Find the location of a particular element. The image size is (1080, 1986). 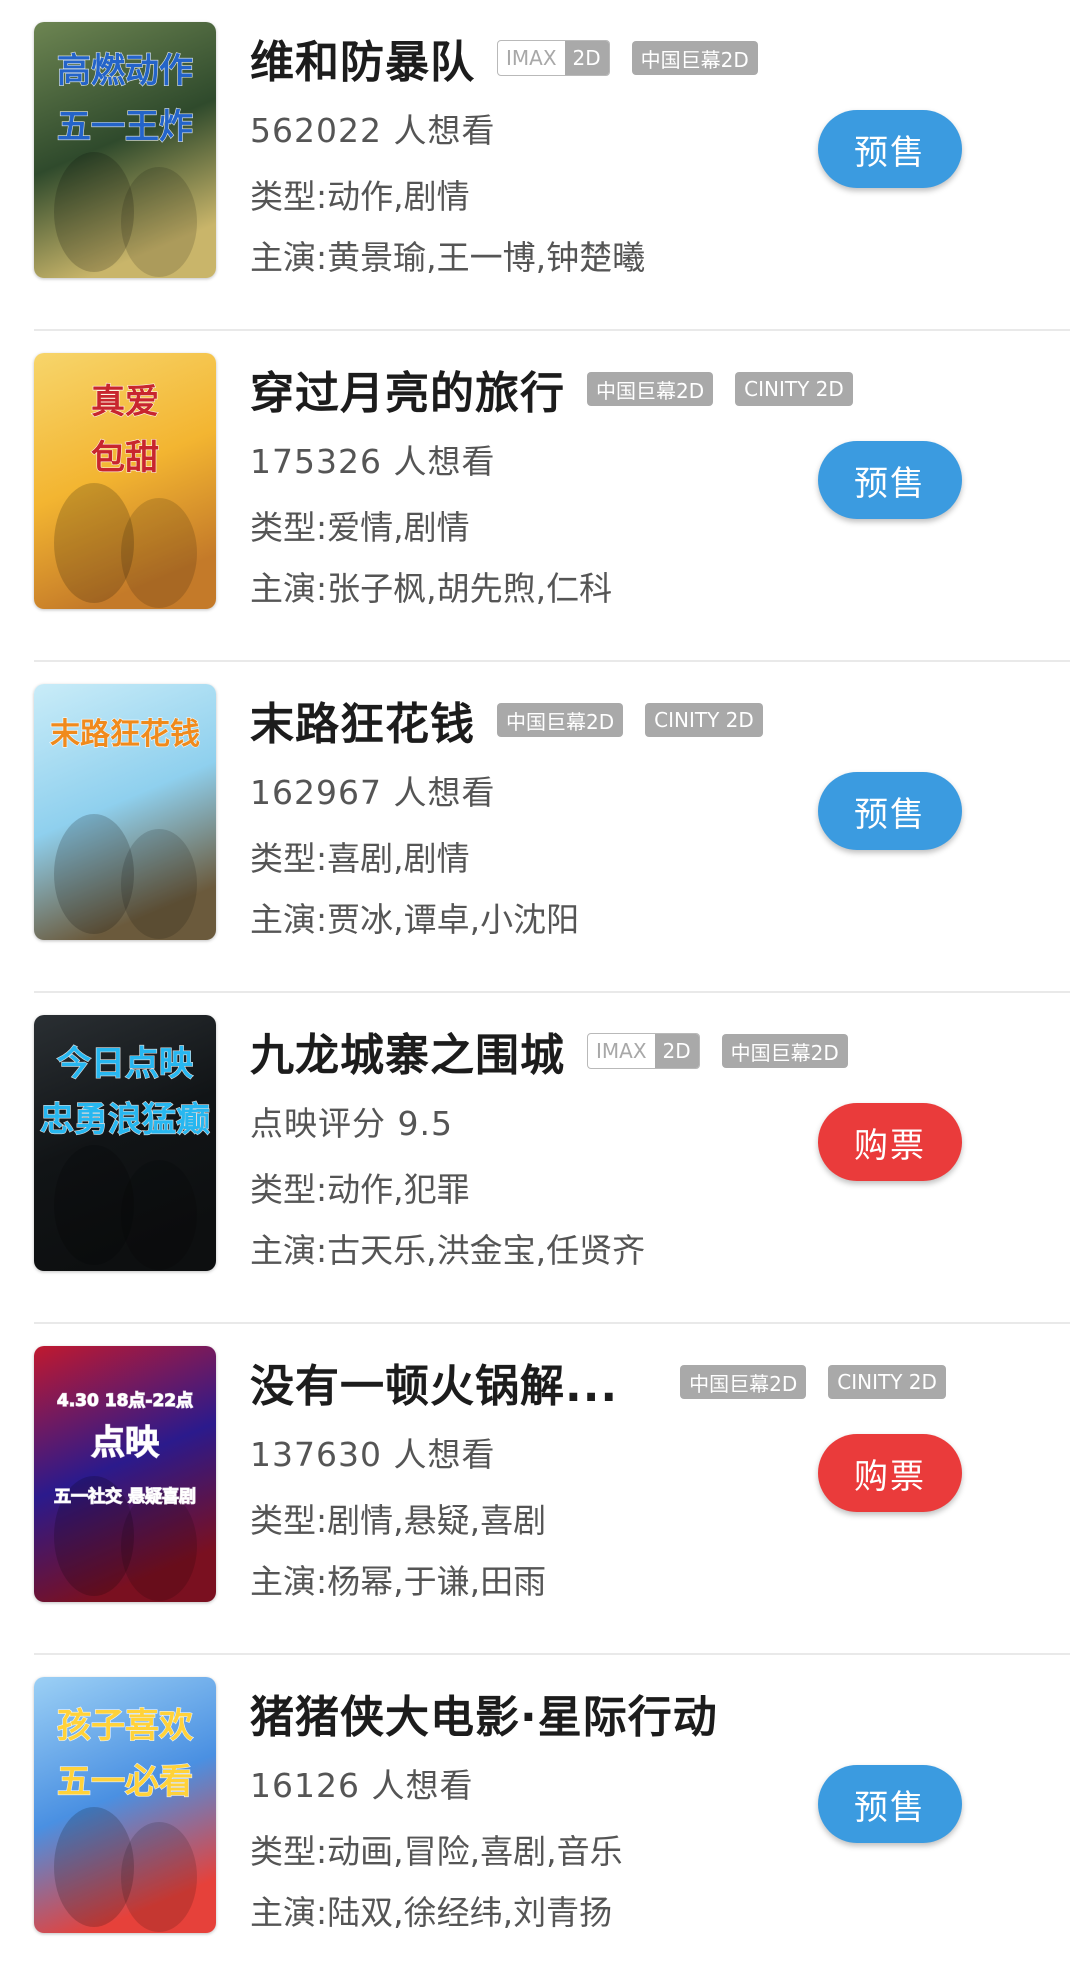

title-line: 维和防暴队 IMAX 2D 中国巨幕2D is located at coordinates (515, 60).